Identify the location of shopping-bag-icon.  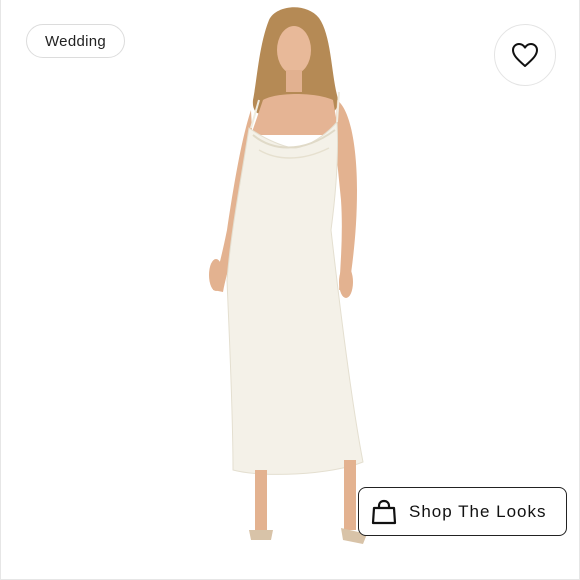
(384, 511).